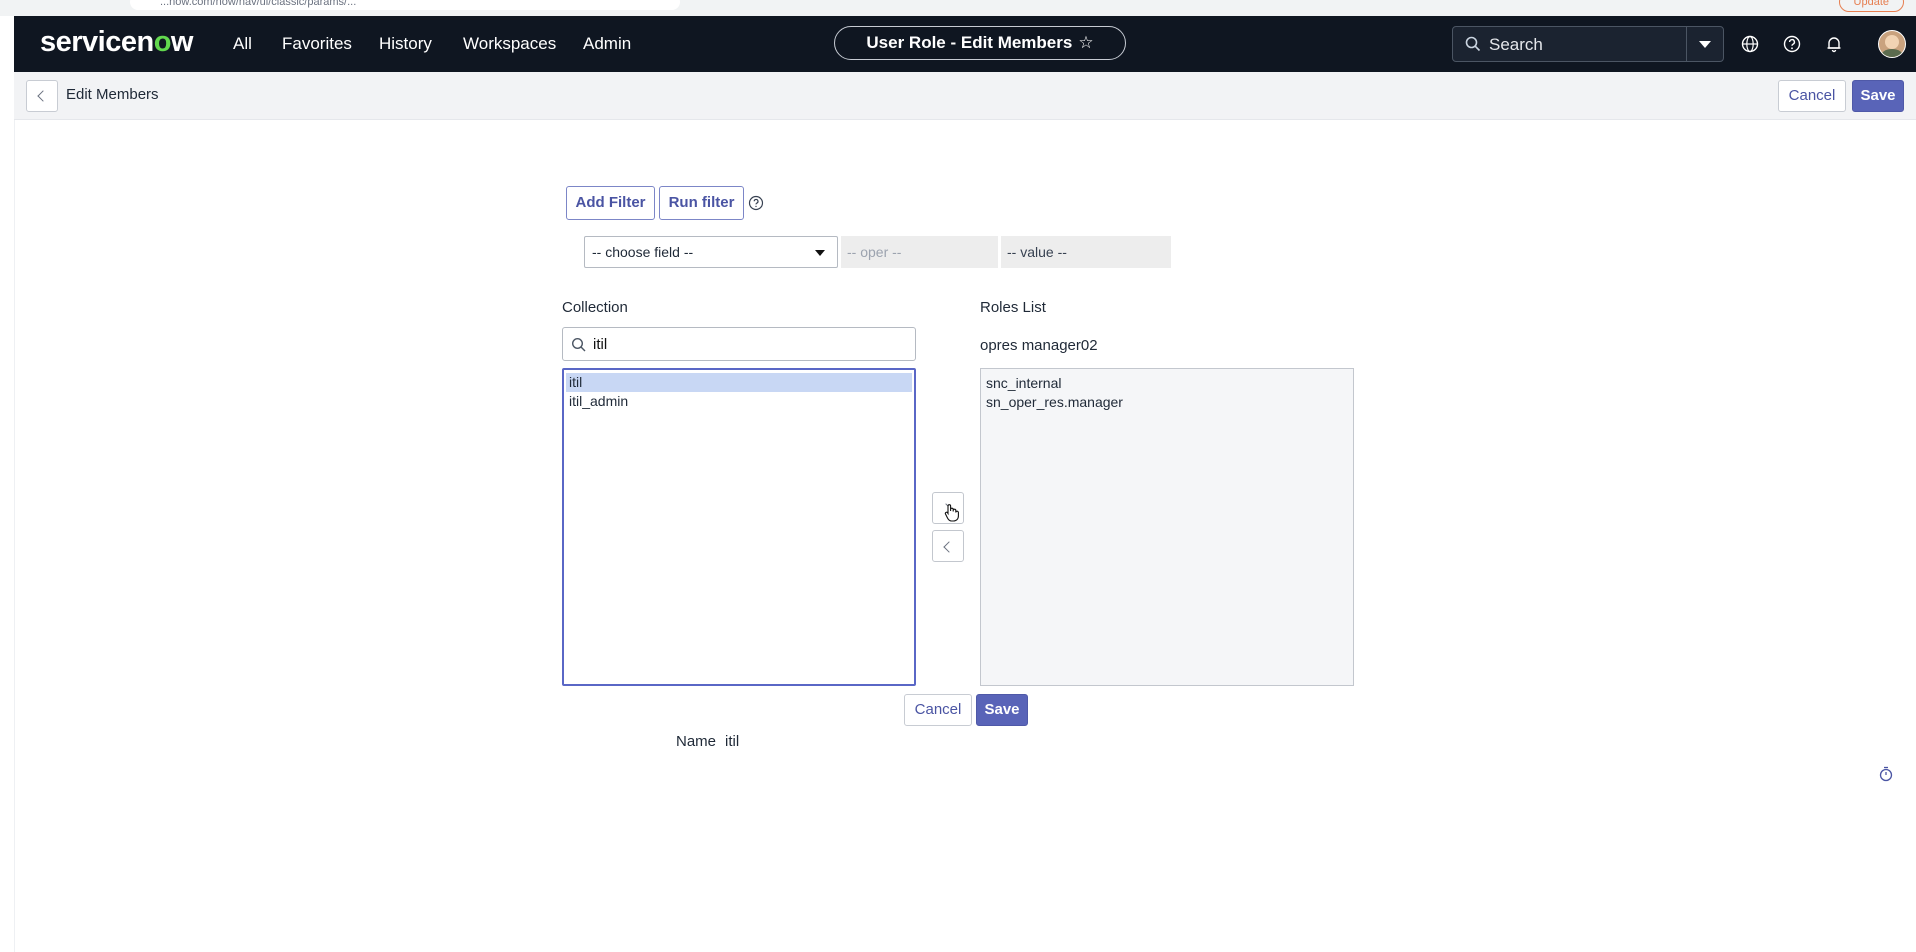 Image resolution: width=1916 pixels, height=952 pixels. I want to click on help-icon, so click(1792, 44).